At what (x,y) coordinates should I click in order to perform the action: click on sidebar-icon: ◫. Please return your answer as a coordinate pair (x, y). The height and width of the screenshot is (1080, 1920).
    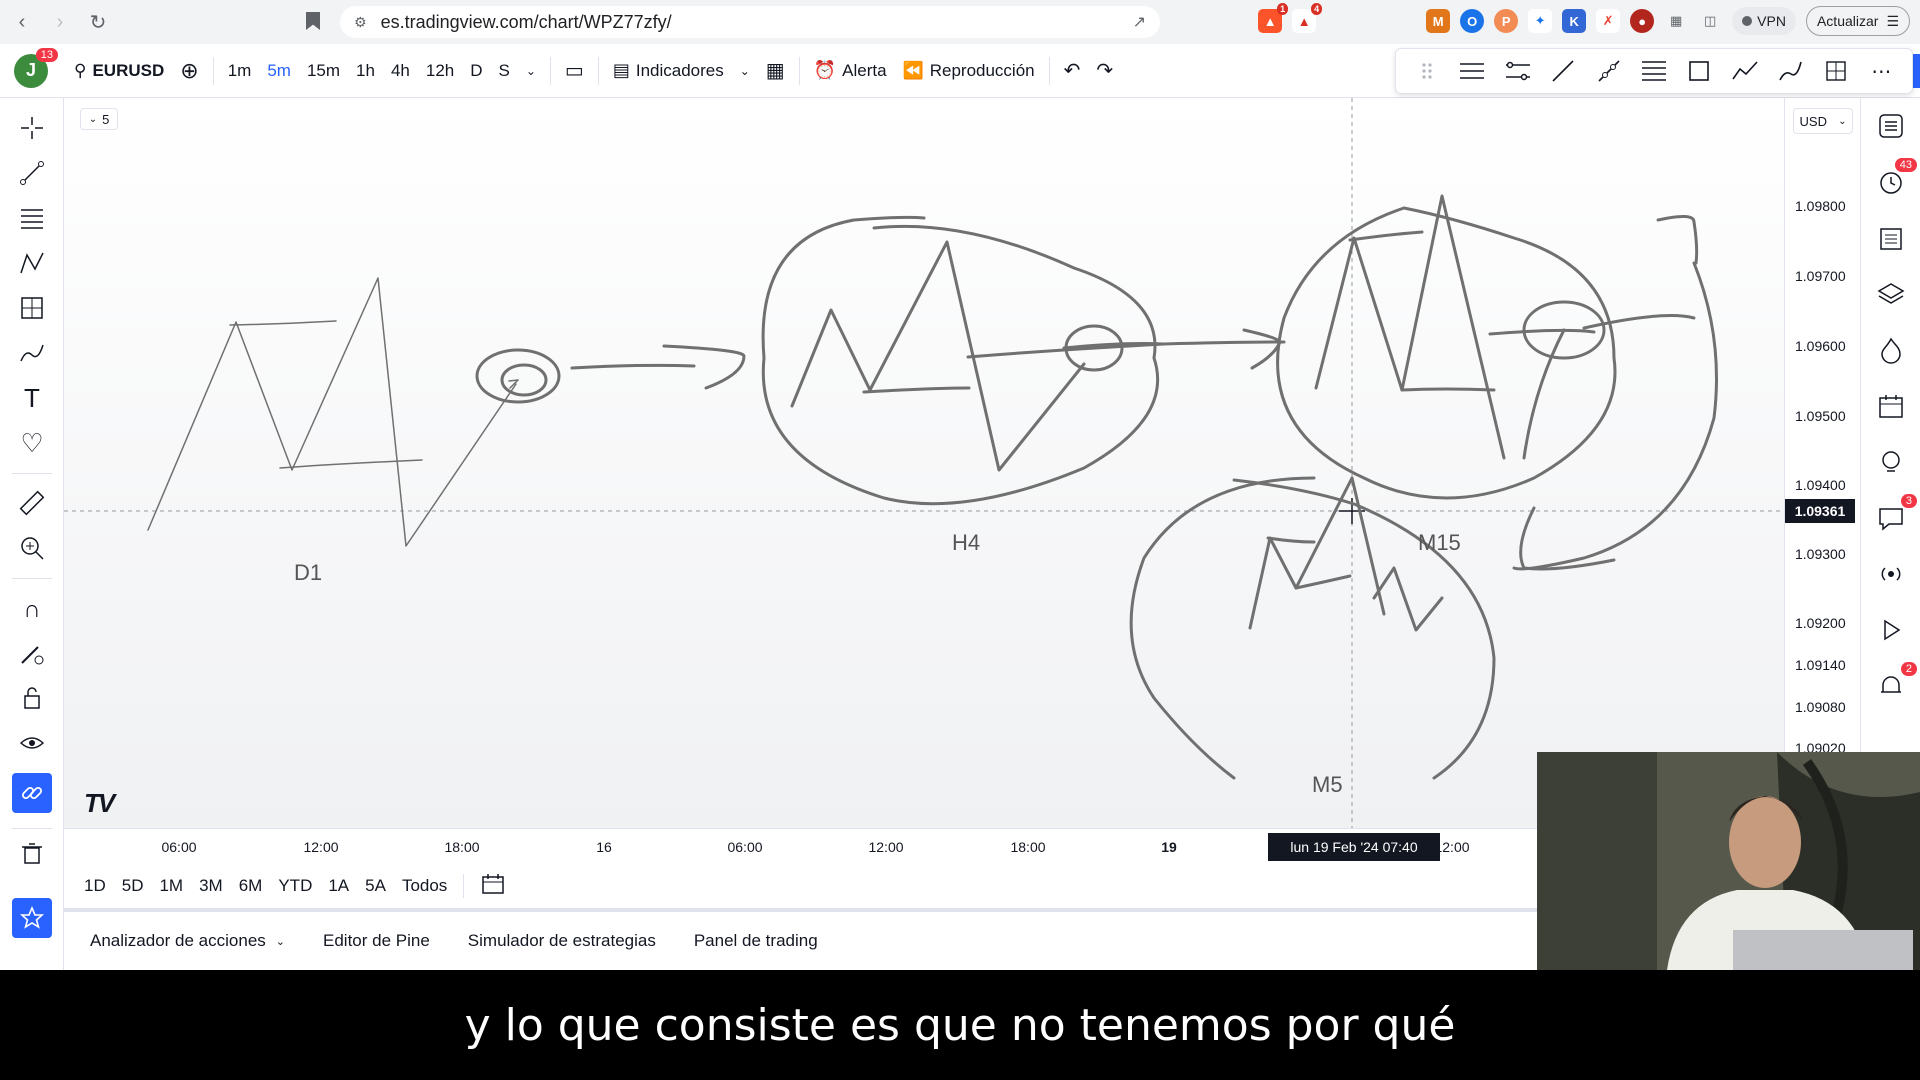
    Looking at the image, I should click on (1710, 21).